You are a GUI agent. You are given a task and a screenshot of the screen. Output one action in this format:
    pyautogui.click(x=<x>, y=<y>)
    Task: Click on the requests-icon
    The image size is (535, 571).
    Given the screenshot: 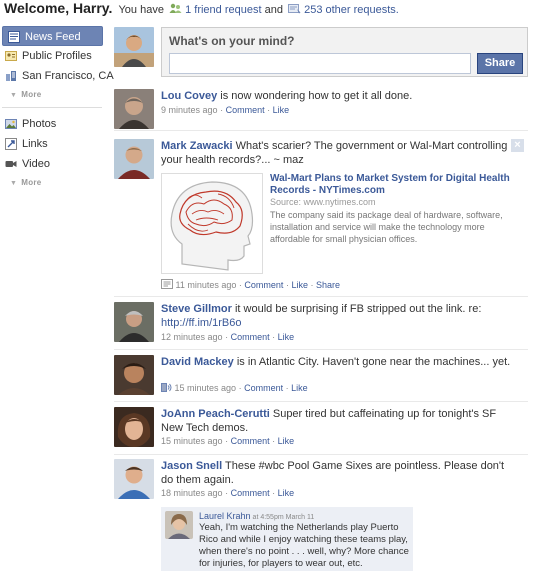 What is the action you would take?
    pyautogui.click(x=294, y=9)
    